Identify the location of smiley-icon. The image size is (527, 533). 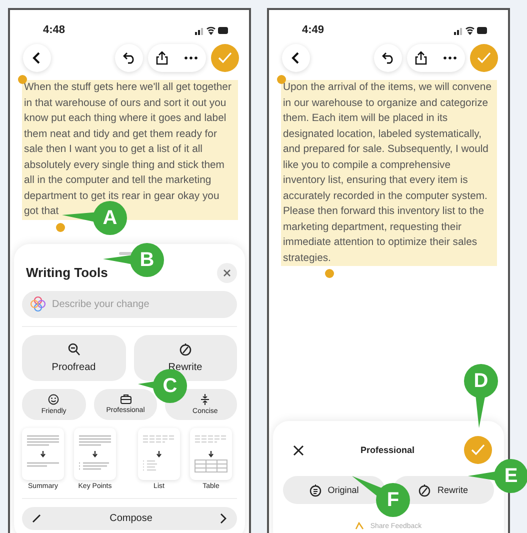
(54, 399).